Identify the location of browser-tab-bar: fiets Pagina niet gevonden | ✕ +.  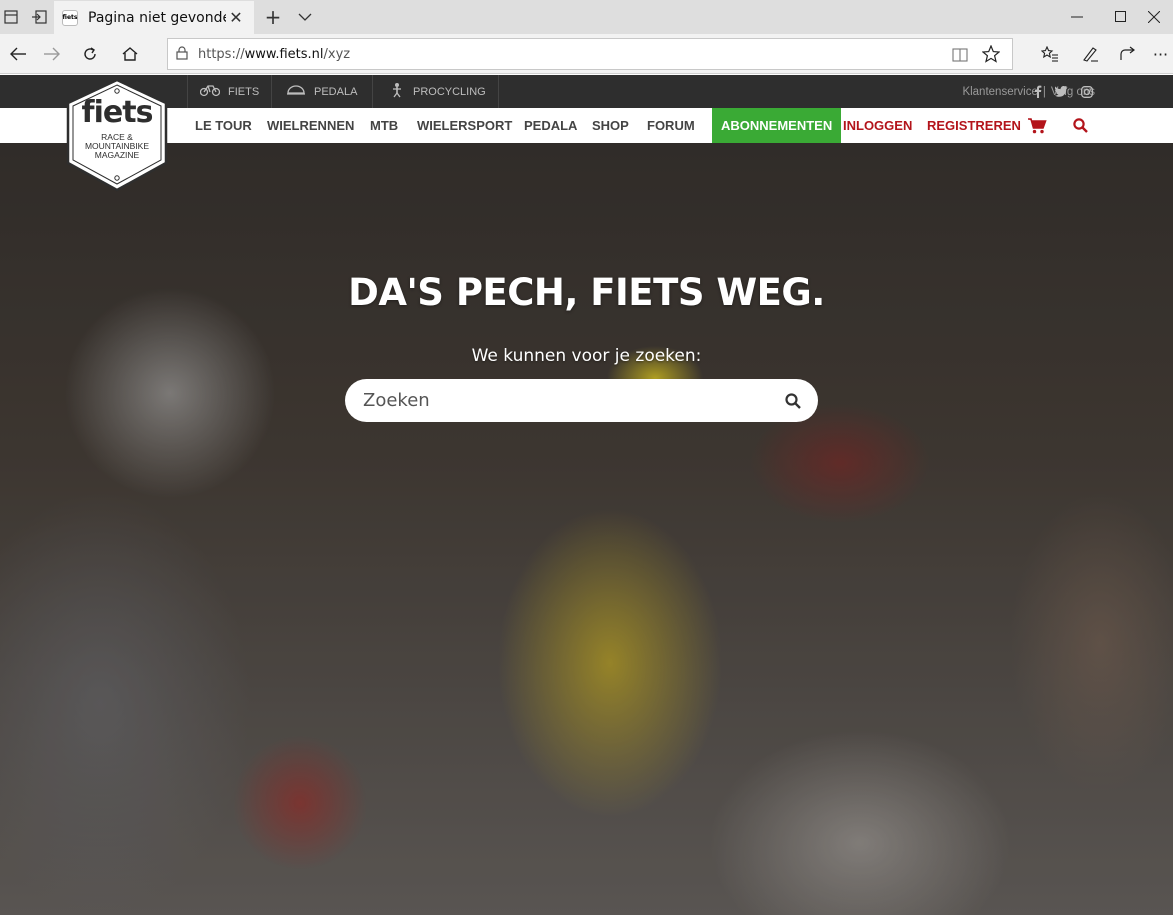
(586, 17).